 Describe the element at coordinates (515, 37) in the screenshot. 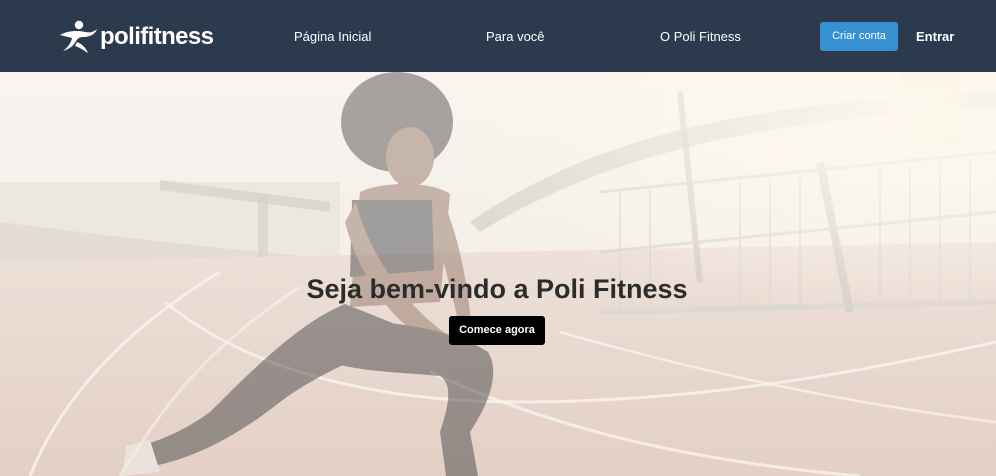

I see `nav-link-para-voce: Para você` at that location.